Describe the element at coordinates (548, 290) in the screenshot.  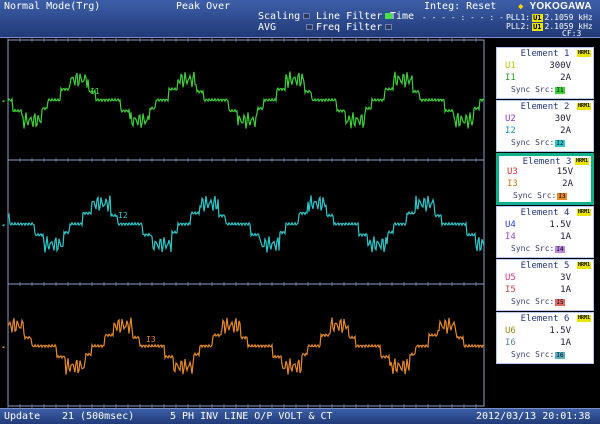
I see `current-range: I5 1A` at that location.